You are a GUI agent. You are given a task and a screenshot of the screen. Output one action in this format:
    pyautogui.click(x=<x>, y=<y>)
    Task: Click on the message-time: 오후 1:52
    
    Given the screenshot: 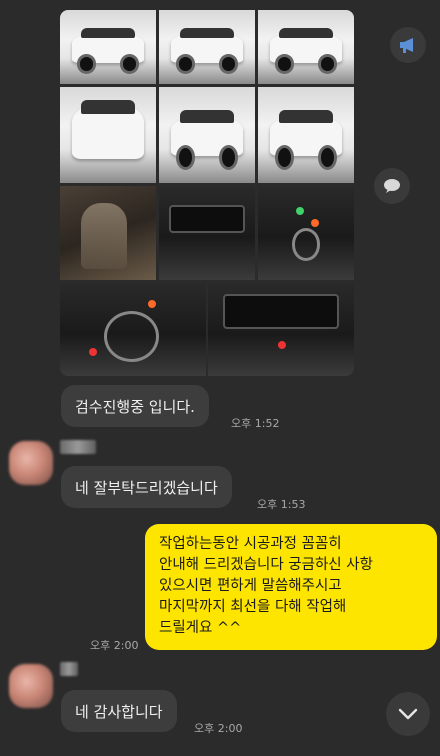 What is the action you would take?
    pyautogui.click(x=255, y=423)
    